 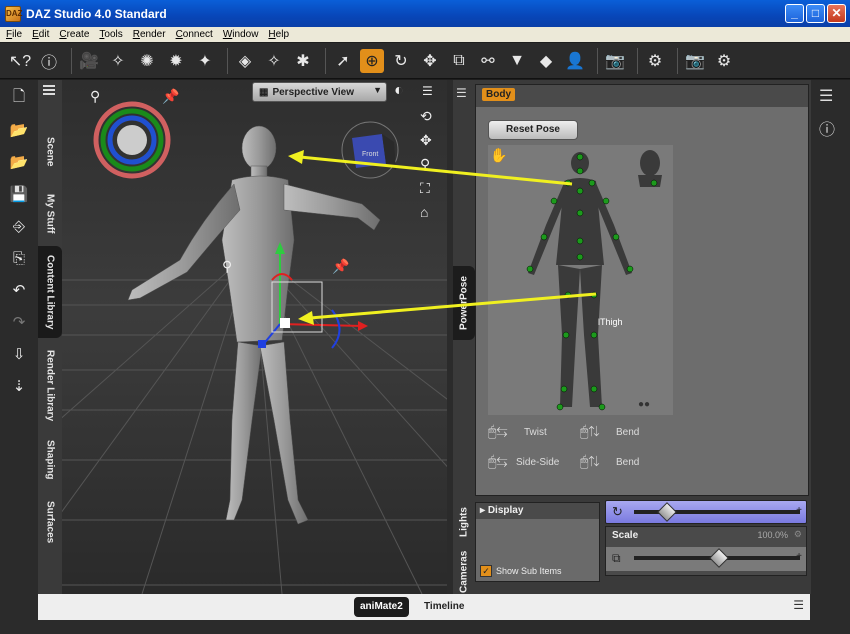 I want to click on menu-tools: Tools, so click(x=110, y=34).